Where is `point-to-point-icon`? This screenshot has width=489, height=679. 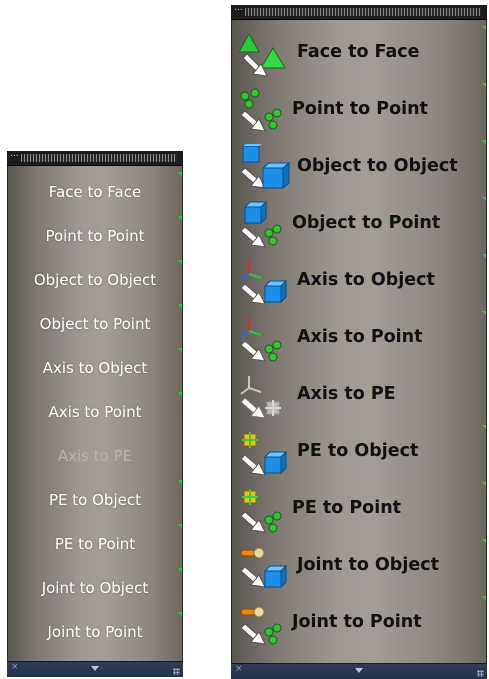 point-to-point-icon is located at coordinates (261, 110).